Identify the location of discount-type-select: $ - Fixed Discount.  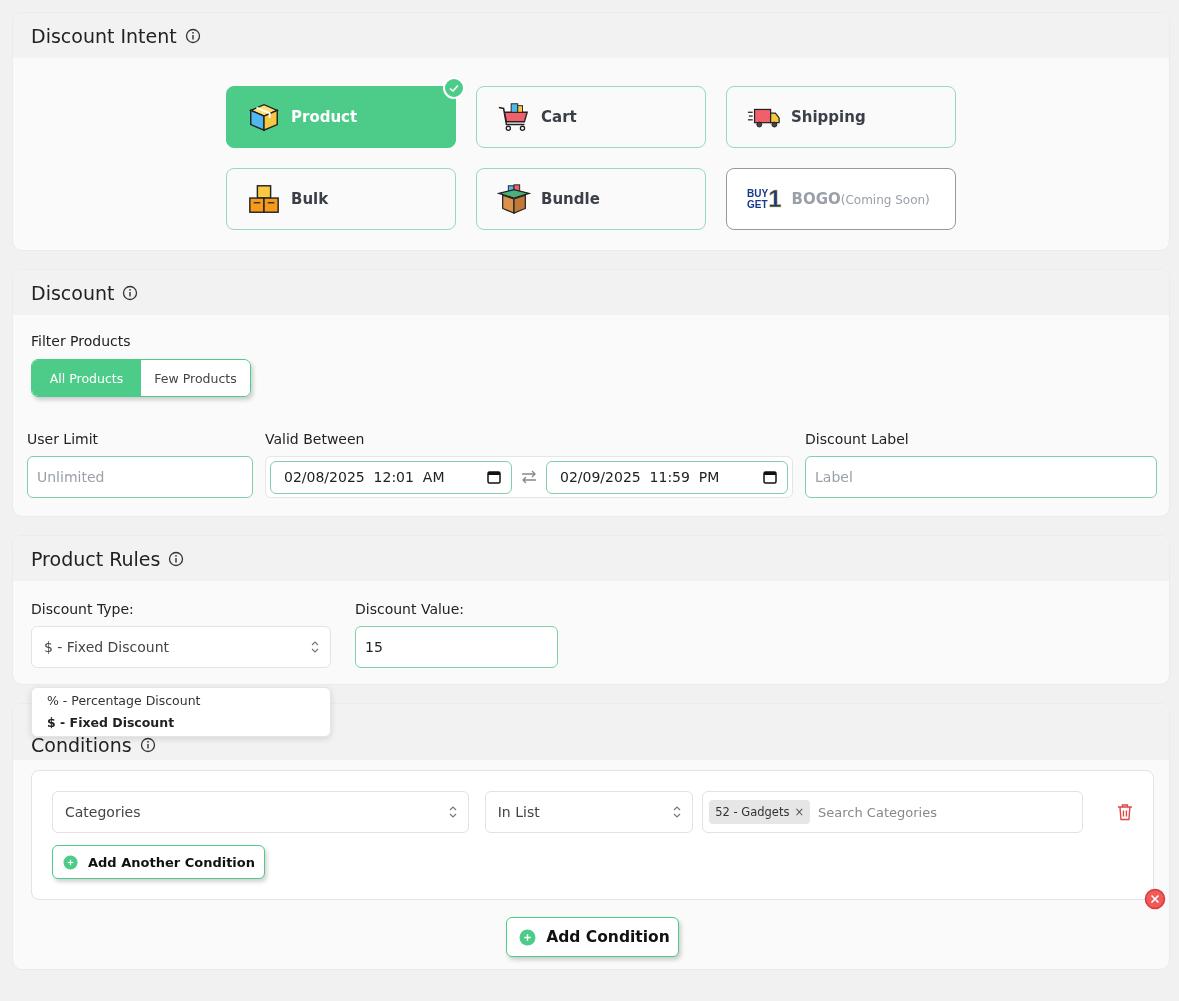
(181, 647).